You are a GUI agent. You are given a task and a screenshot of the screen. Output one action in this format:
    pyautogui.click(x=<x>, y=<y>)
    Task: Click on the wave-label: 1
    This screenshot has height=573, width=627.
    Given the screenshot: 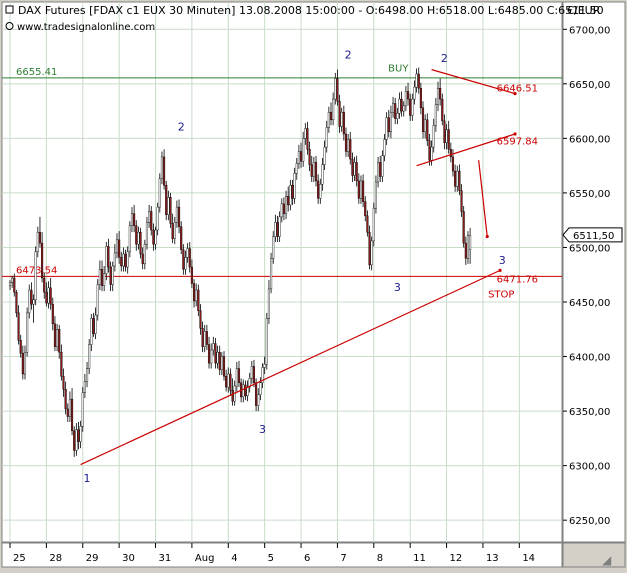 What is the action you would take?
    pyautogui.click(x=87, y=478)
    